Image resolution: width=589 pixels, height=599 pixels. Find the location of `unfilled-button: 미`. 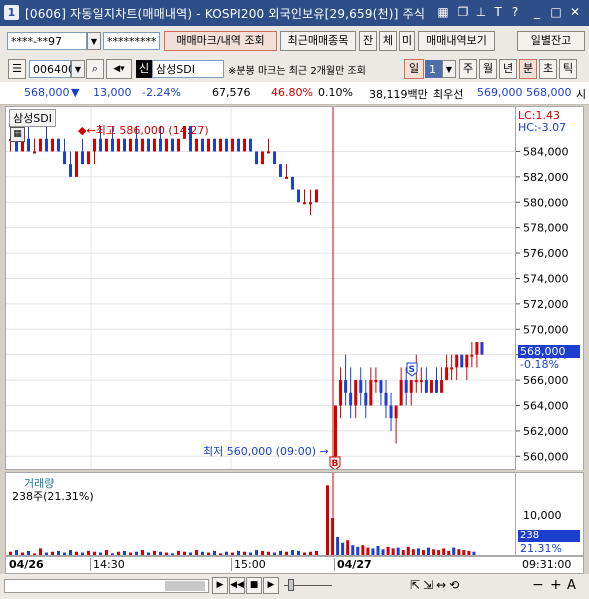

unfilled-button: 미 is located at coordinates (407, 41).